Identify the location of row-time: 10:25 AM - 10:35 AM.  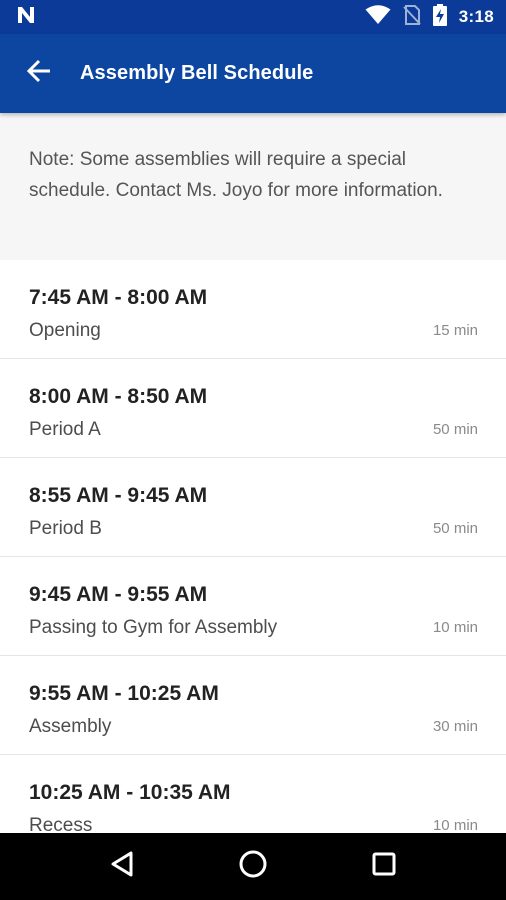
(130, 792).